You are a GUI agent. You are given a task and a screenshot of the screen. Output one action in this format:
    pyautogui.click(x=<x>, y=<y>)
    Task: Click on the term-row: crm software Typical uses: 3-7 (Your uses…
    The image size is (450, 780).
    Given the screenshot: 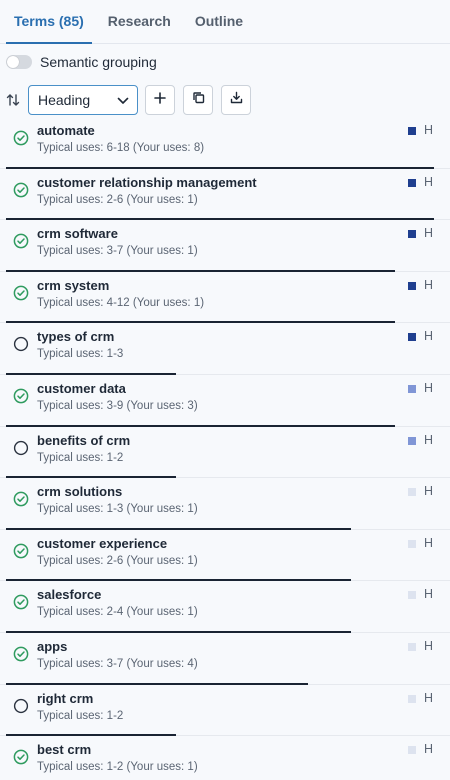 What is the action you would take?
    pyautogui.click(x=225, y=246)
    